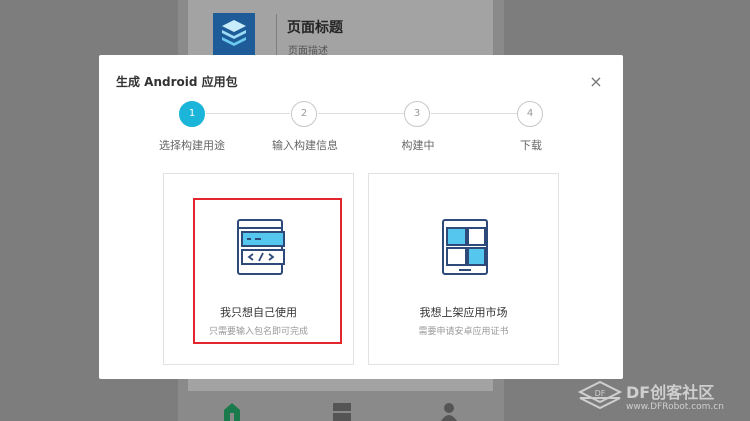 The image size is (750, 421). Describe the element at coordinates (276, 36) in the screenshot. I see `header-divider` at that location.